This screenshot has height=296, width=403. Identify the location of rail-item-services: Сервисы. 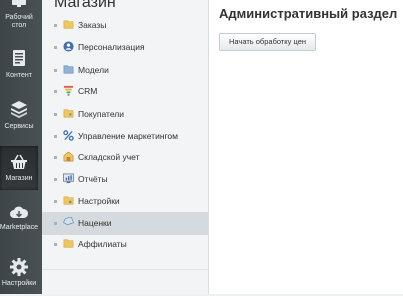
(19, 117).